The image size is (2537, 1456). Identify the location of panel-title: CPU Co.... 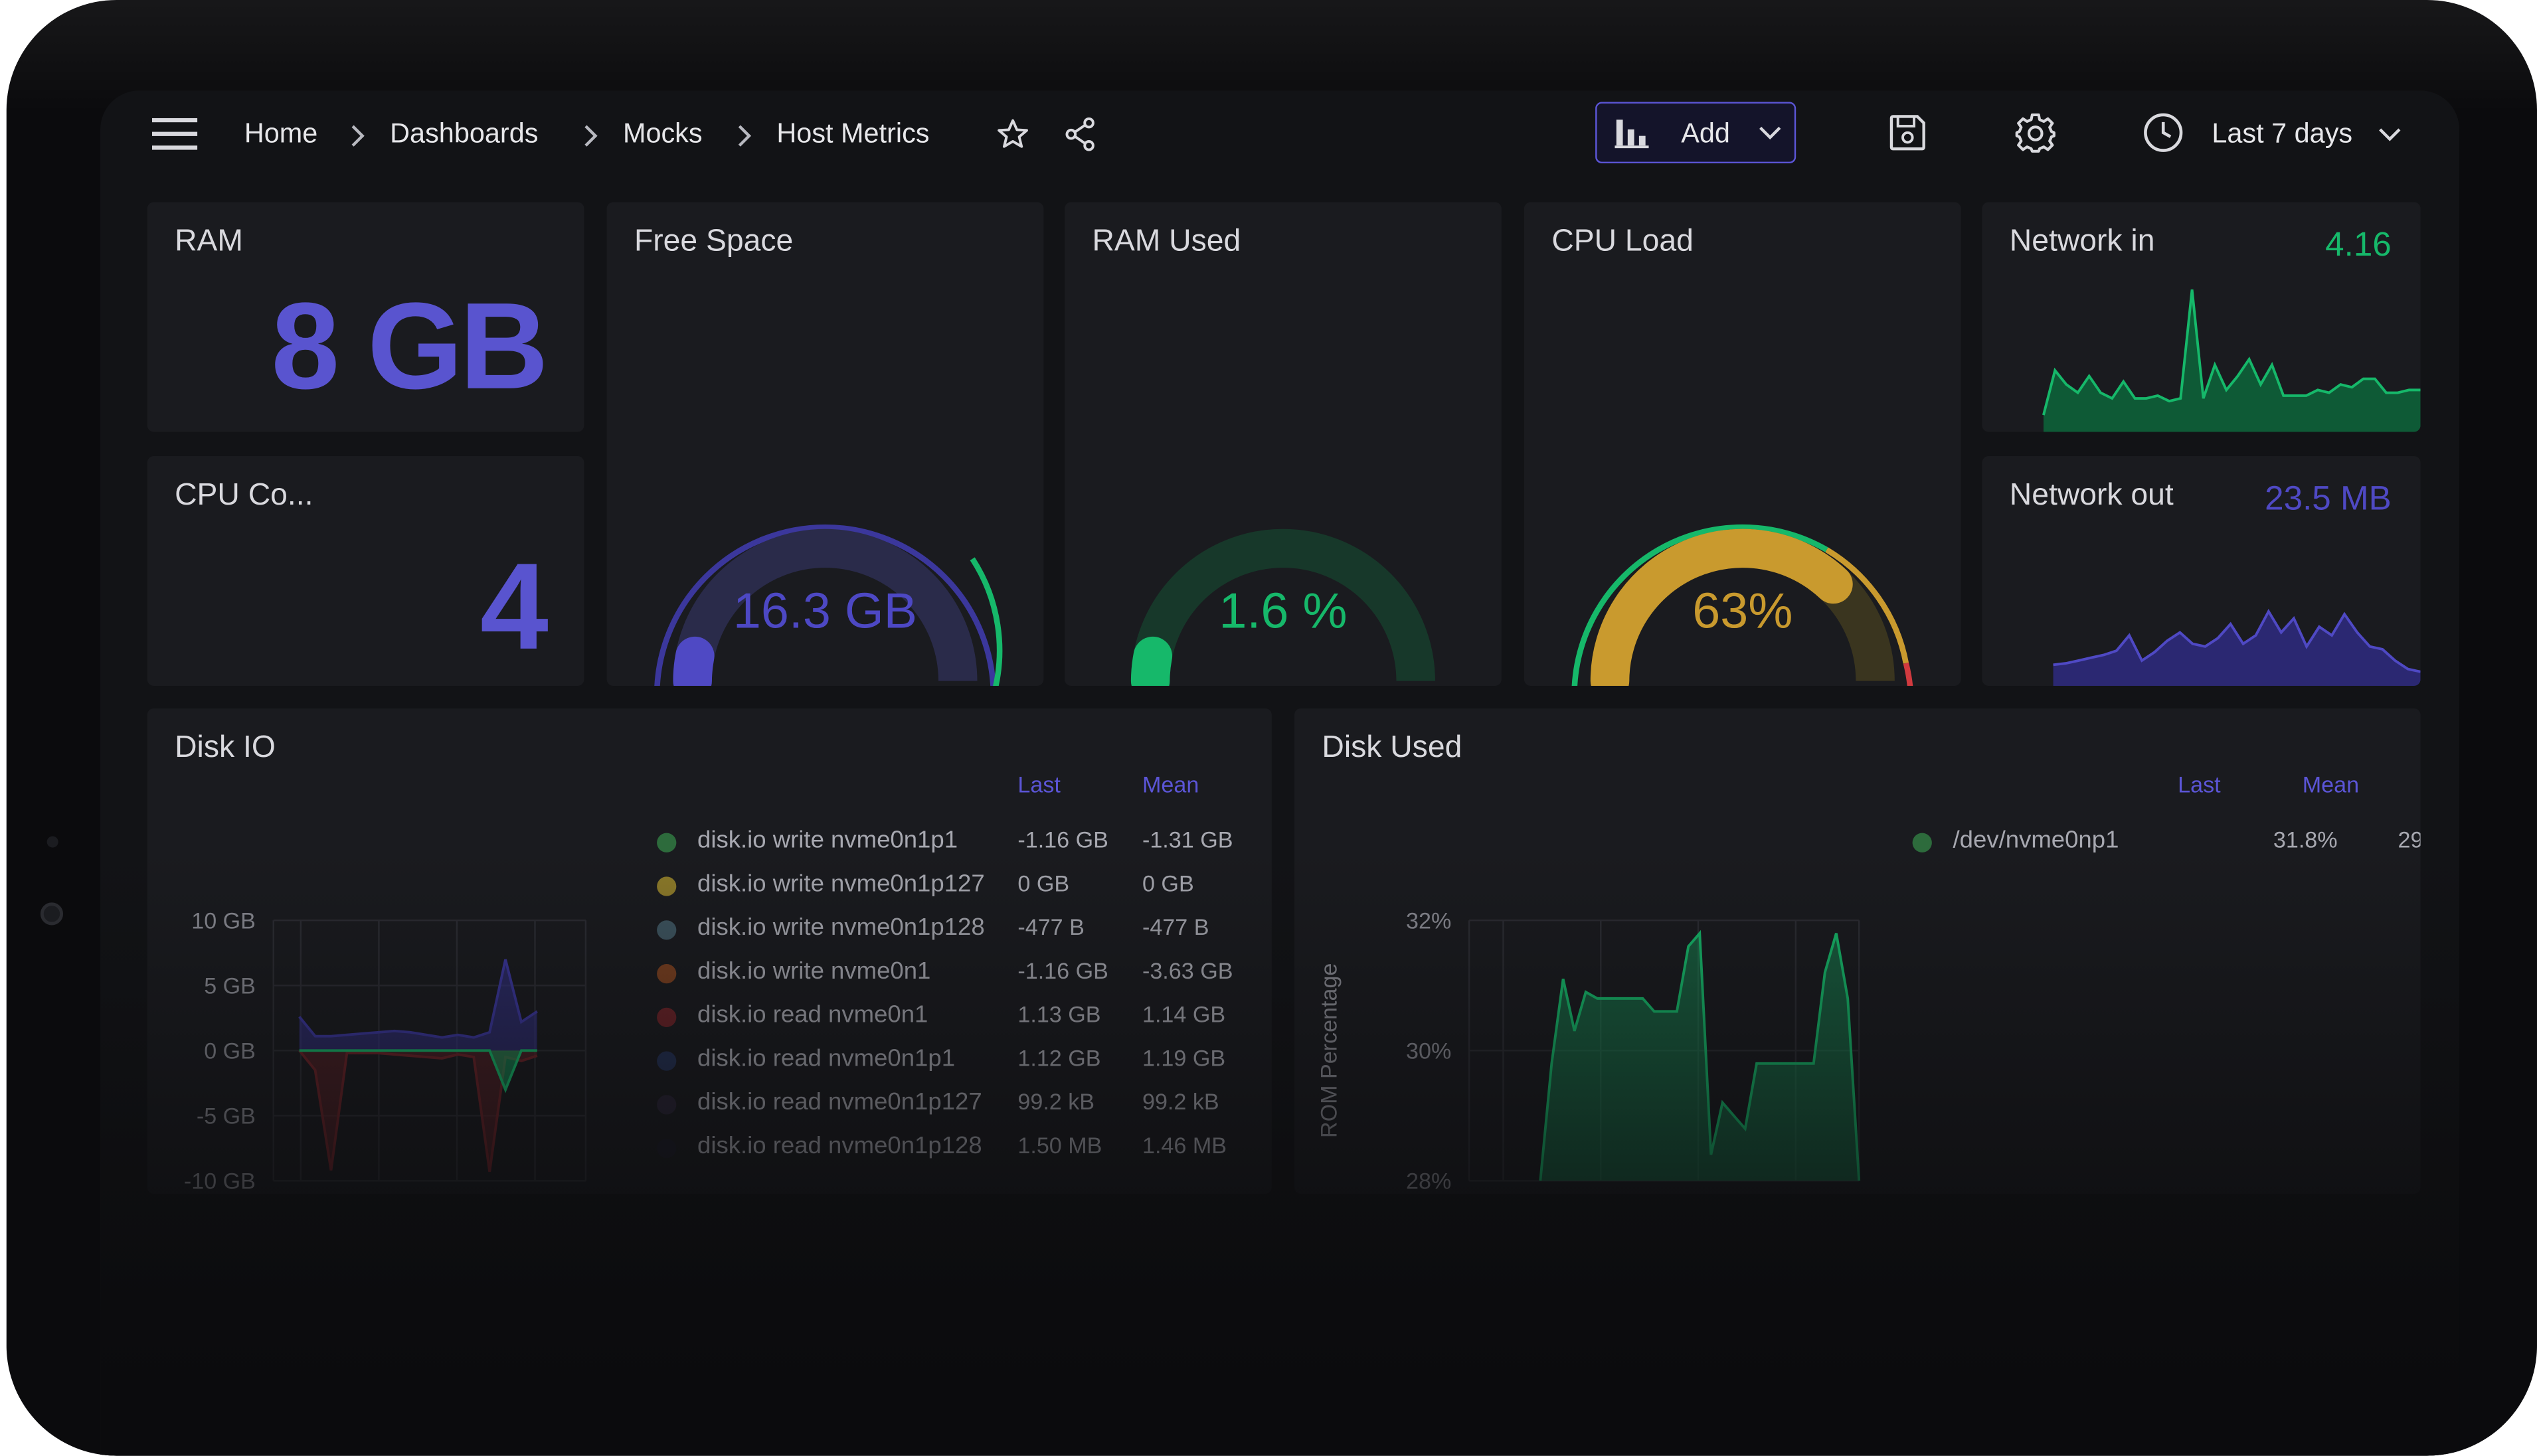
(244, 496).